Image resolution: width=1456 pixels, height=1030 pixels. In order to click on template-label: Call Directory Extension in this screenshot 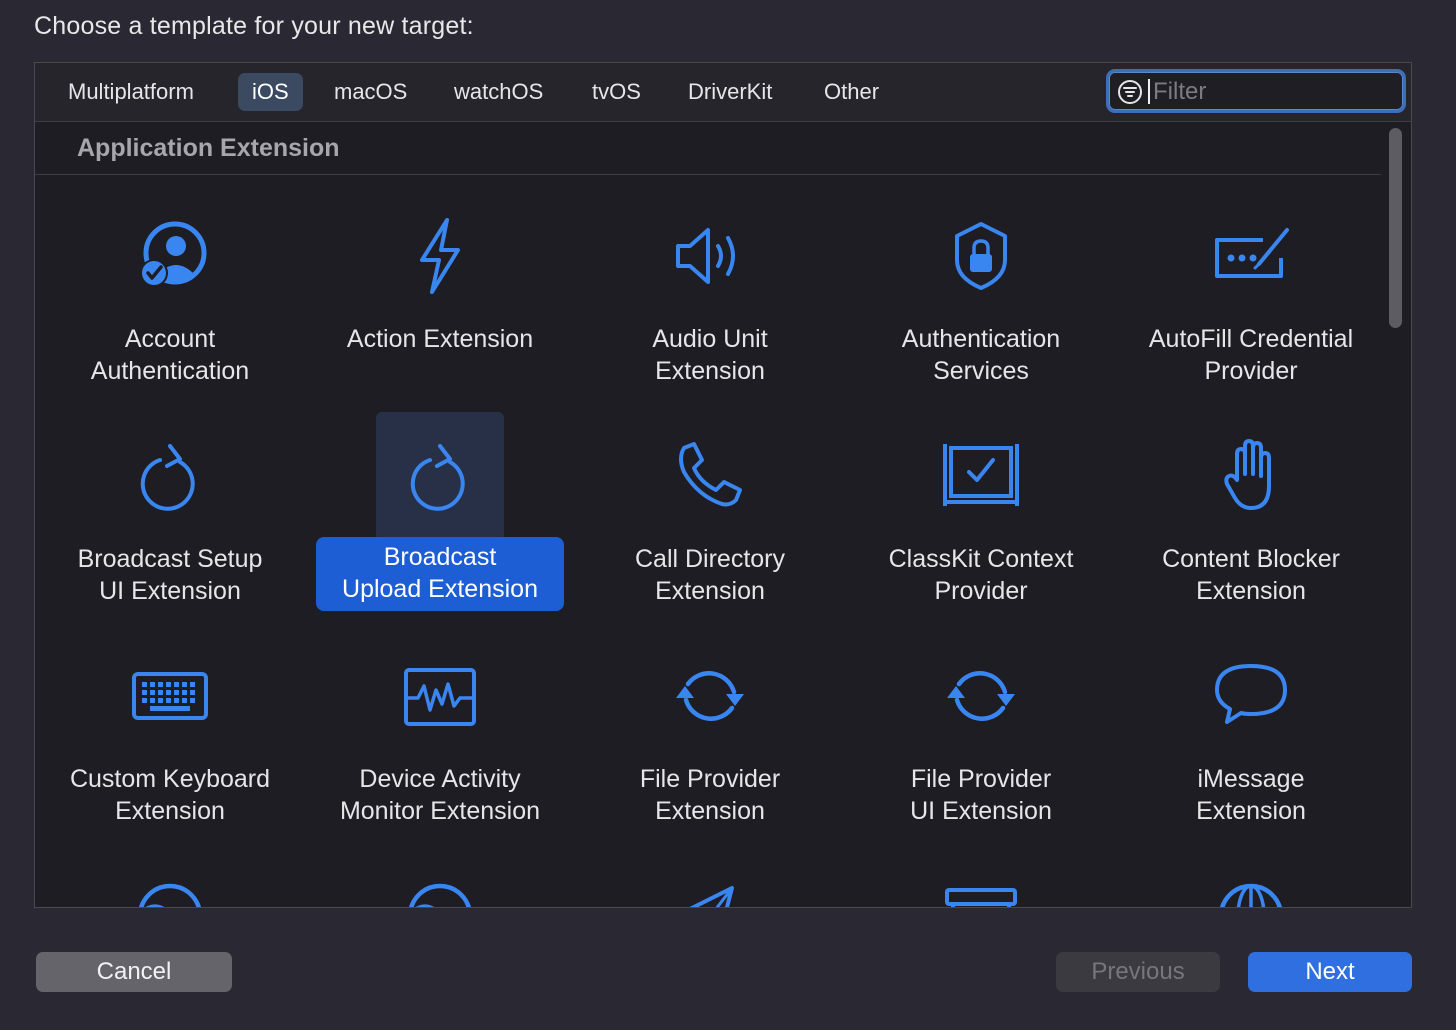, I will do `click(710, 575)`.